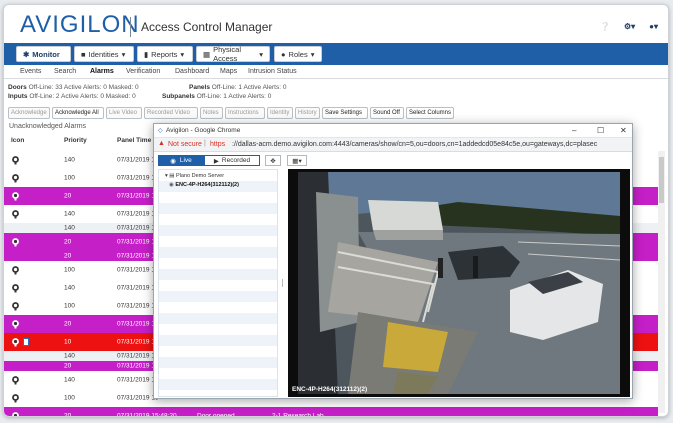 The height and width of the screenshot is (423, 673). What do you see at coordinates (236, 160) in the screenshot?
I see `recorded-label: Recorded` at bounding box center [236, 160].